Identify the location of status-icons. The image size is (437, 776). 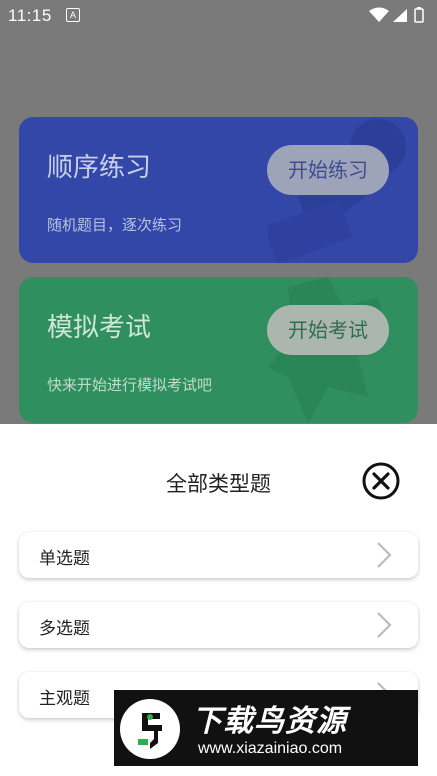
(396, 15).